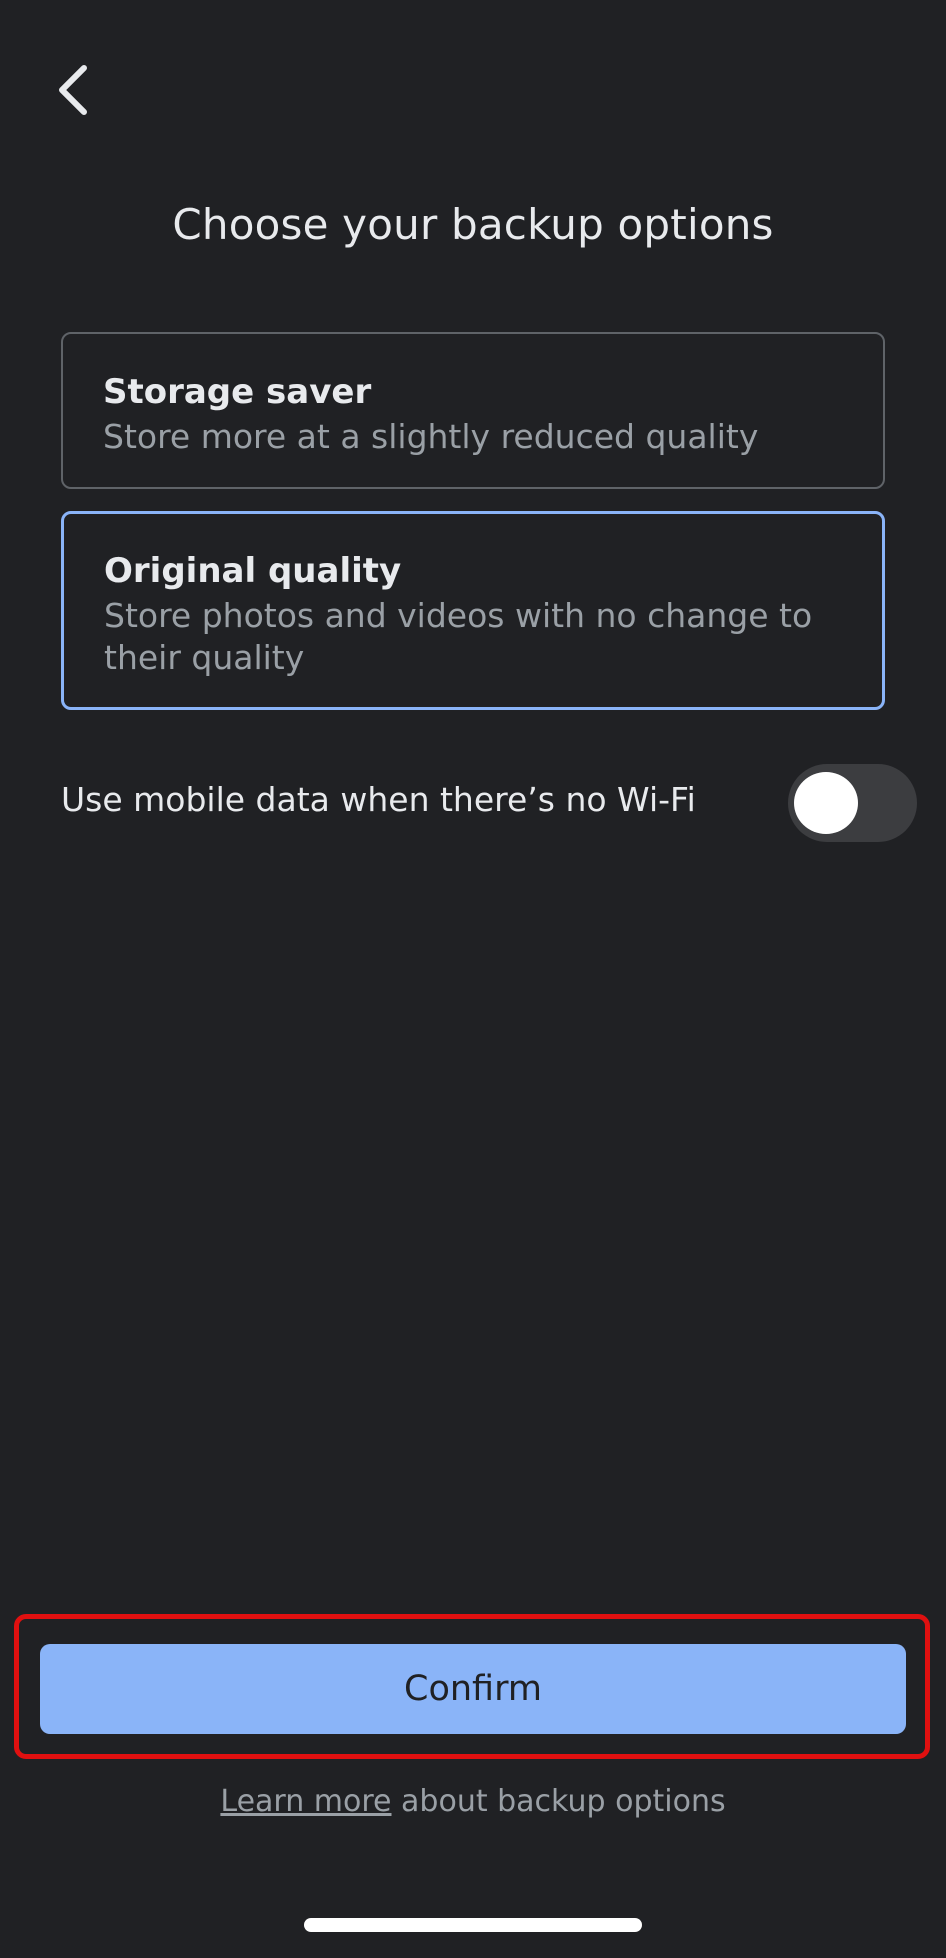 The image size is (946, 1958). What do you see at coordinates (473, 224) in the screenshot?
I see `page-title: Choose your backup options` at bounding box center [473, 224].